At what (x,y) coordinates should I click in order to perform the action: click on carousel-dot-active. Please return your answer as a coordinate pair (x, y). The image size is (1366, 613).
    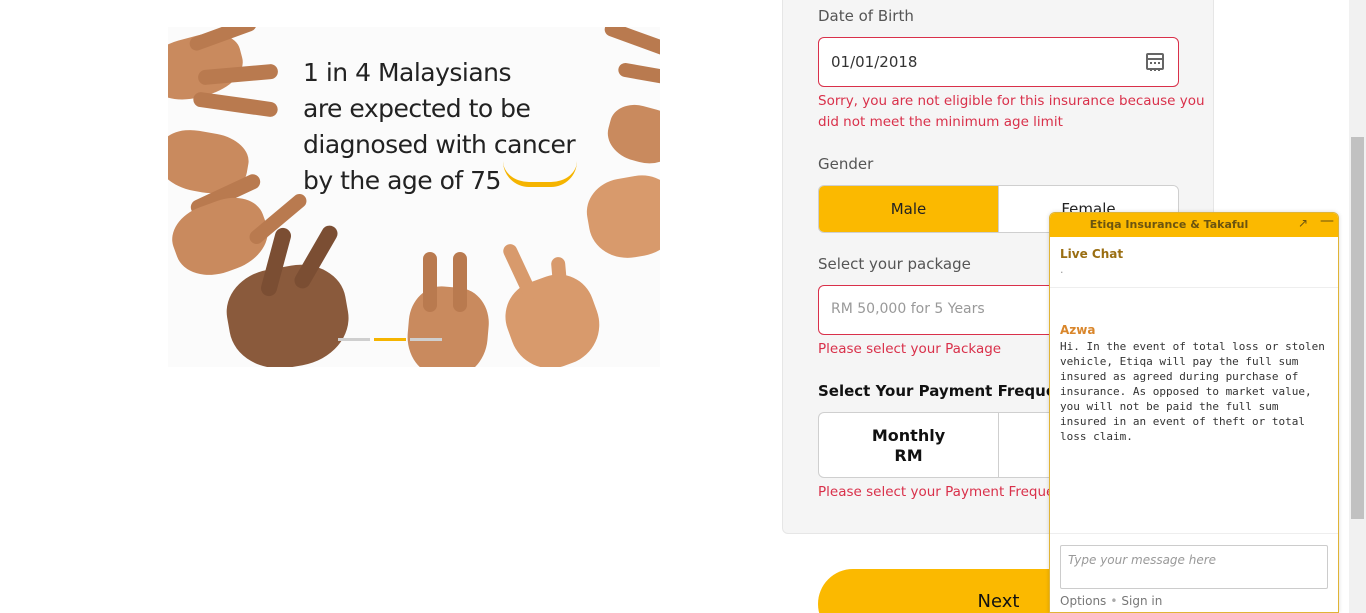
    Looking at the image, I should click on (390, 339).